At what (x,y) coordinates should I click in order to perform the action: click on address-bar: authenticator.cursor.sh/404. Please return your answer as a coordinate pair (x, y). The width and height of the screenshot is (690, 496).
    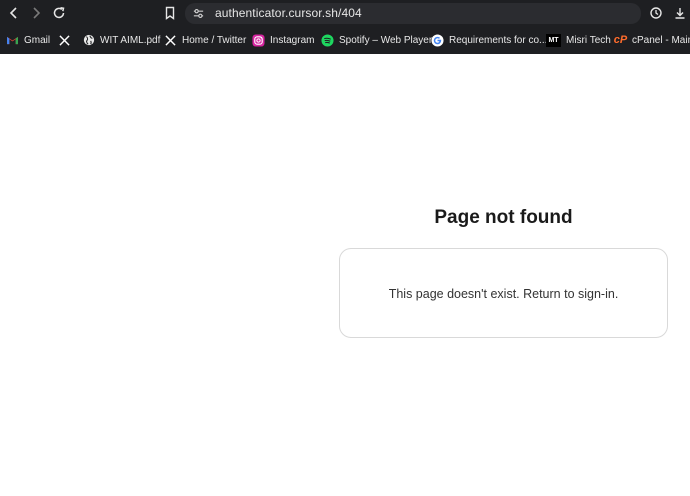
    Looking at the image, I should click on (413, 13).